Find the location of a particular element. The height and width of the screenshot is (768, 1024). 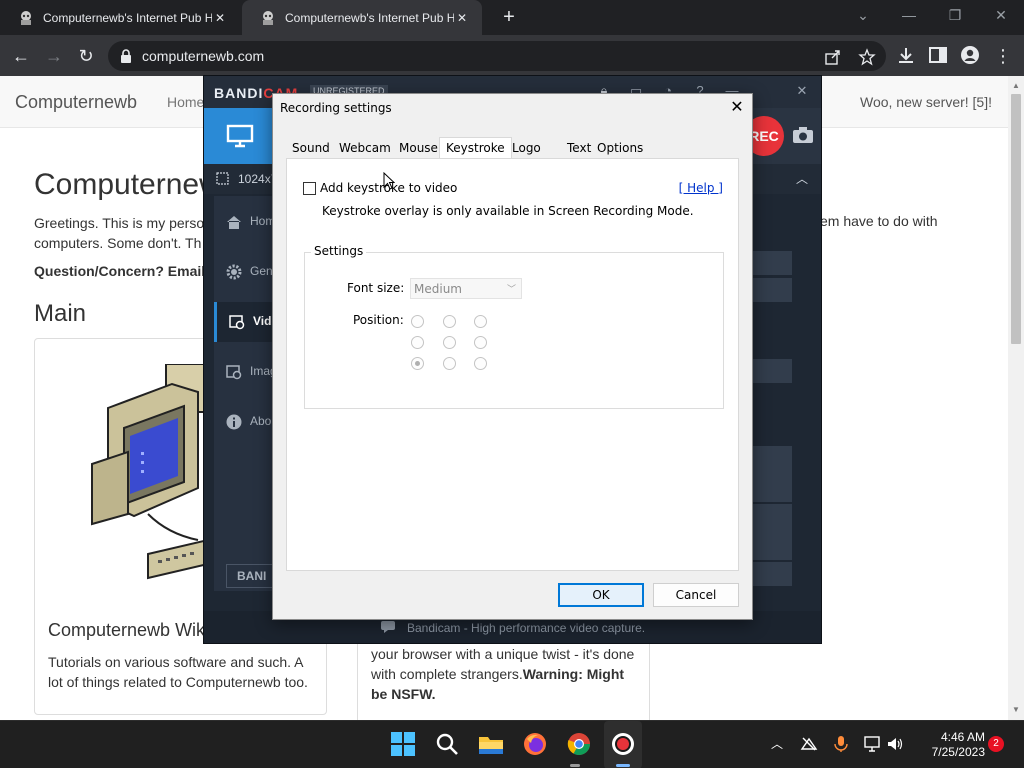

windows-start-icon is located at coordinates (403, 744).